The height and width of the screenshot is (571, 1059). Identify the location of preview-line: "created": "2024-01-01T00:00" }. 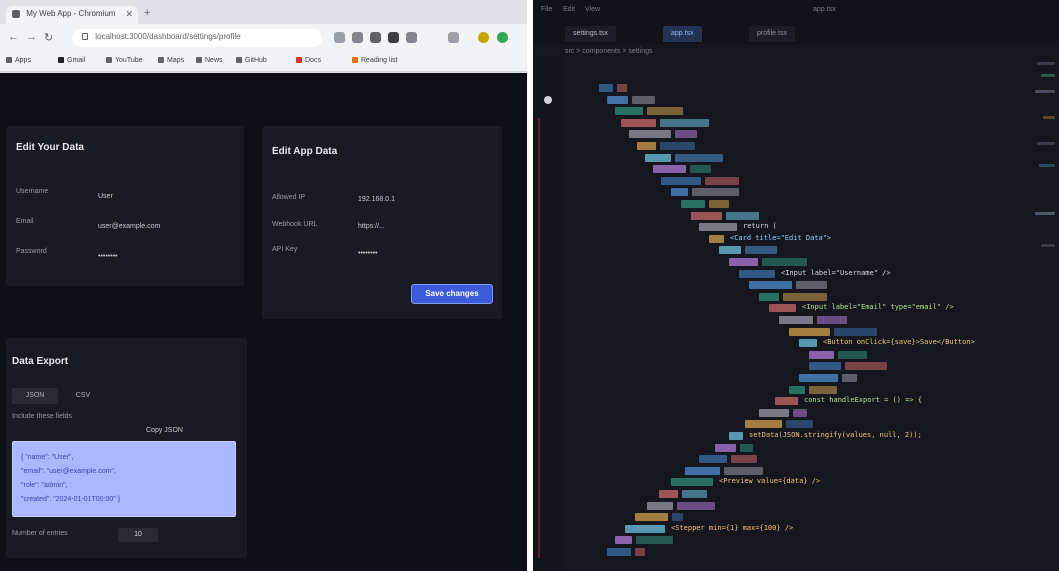
(71, 499).